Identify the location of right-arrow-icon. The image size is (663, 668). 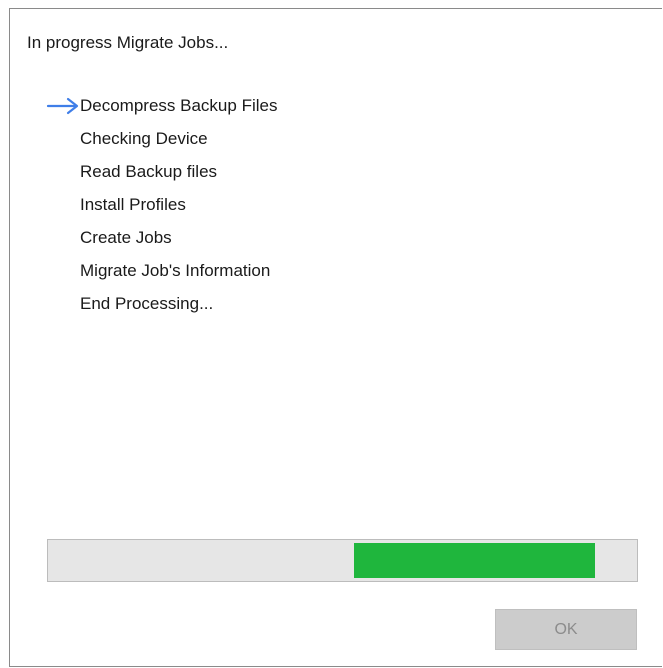
(62, 106).